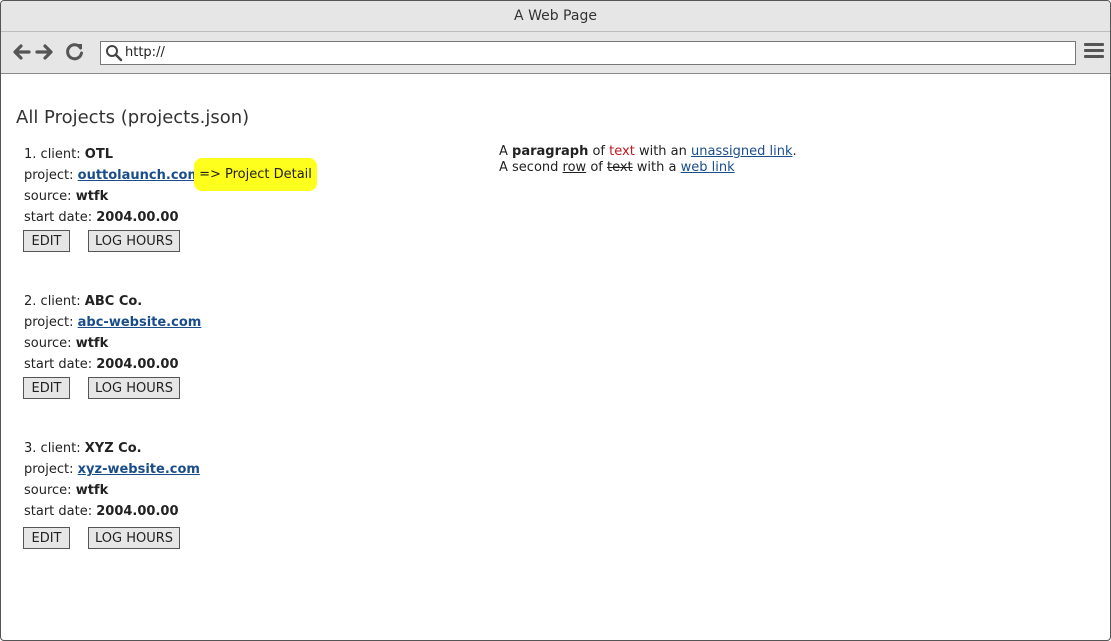 This screenshot has height=641, width=1111. Describe the element at coordinates (550, 151) in the screenshot. I see `bold-word: paragraph` at that location.